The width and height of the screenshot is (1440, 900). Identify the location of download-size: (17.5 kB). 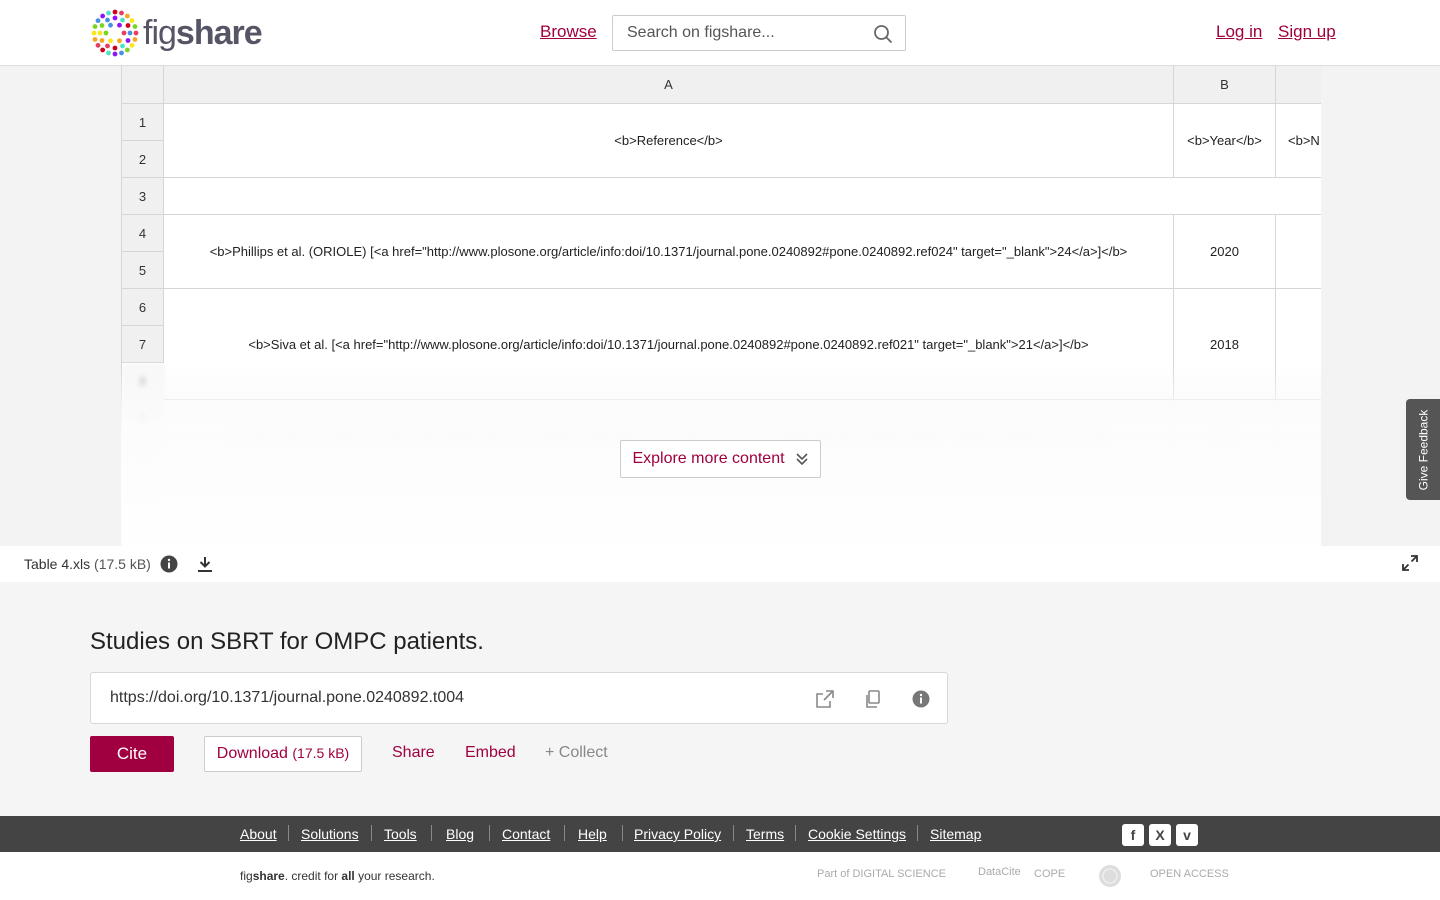
(321, 753).